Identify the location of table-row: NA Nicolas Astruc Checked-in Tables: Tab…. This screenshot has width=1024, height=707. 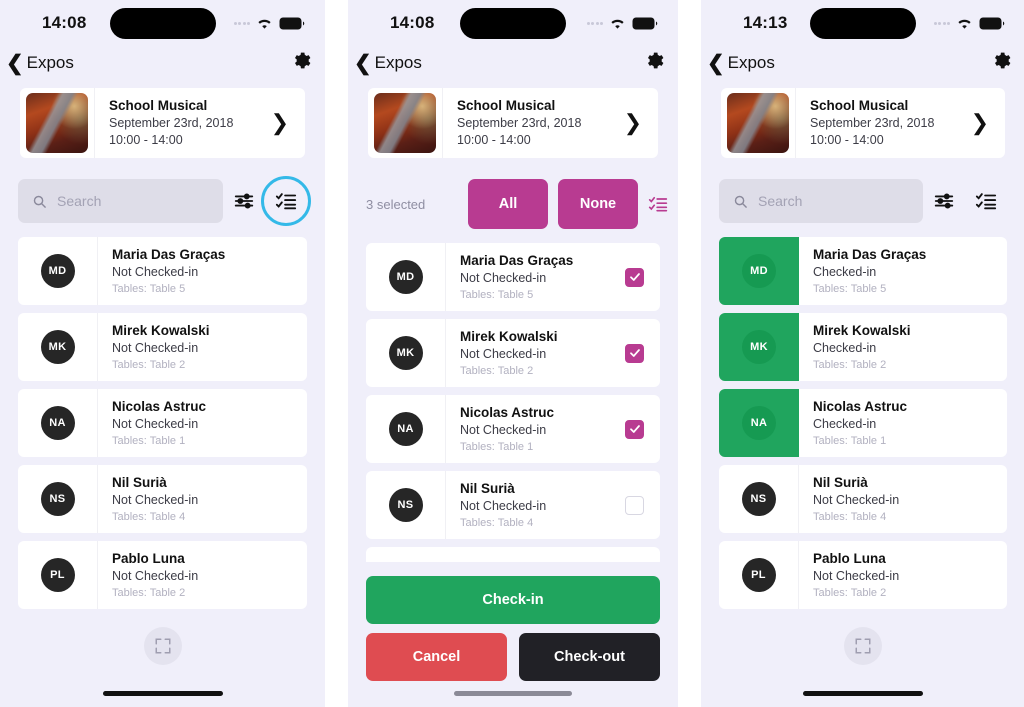
(863, 423).